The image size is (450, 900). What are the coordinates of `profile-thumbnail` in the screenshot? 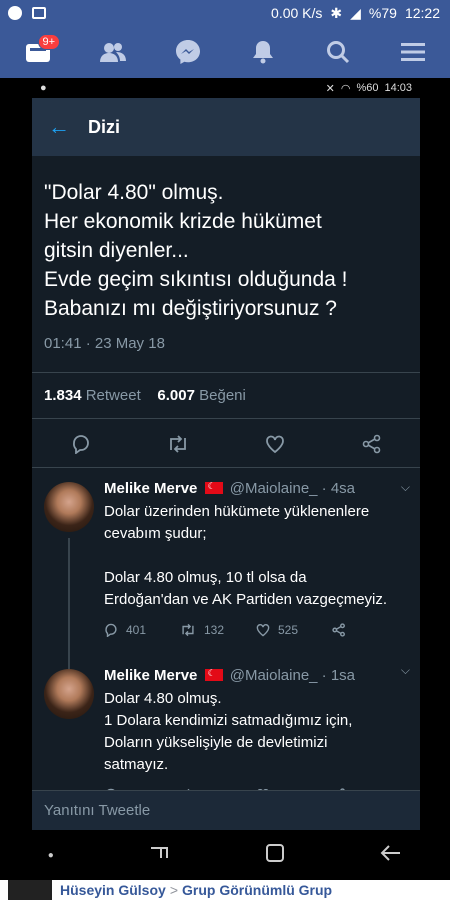 It's located at (30, 890).